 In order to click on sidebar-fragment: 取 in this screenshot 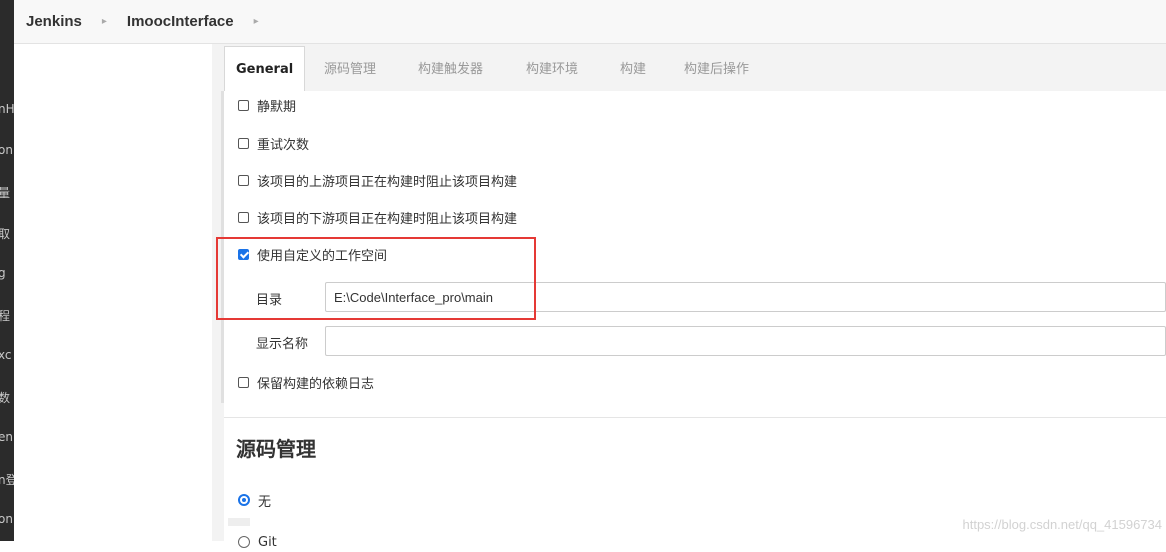, I will do `click(7, 233)`.